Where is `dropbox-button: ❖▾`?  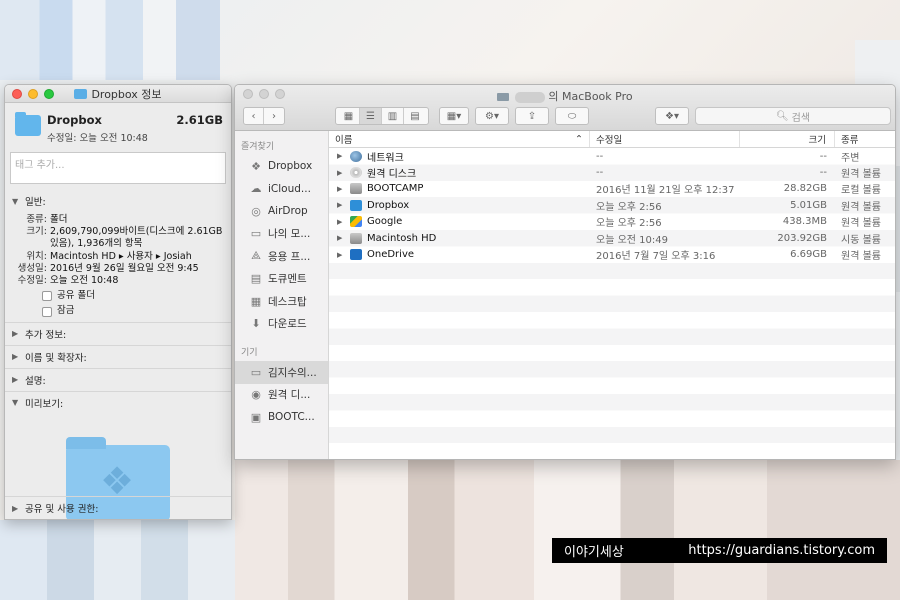 dropbox-button: ❖▾ is located at coordinates (672, 116).